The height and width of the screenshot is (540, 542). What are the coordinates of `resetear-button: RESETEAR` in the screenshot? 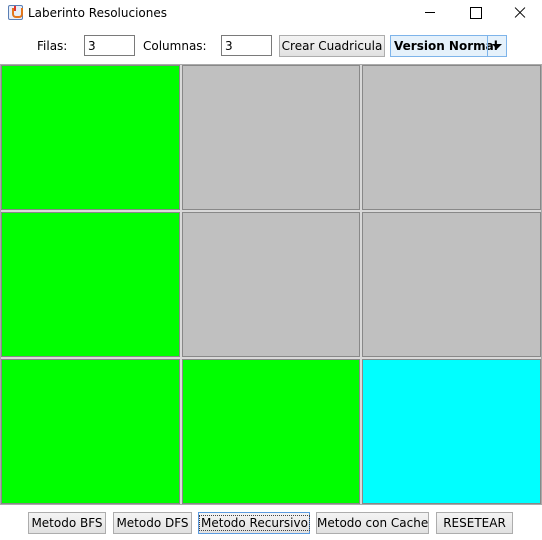 It's located at (474, 523).